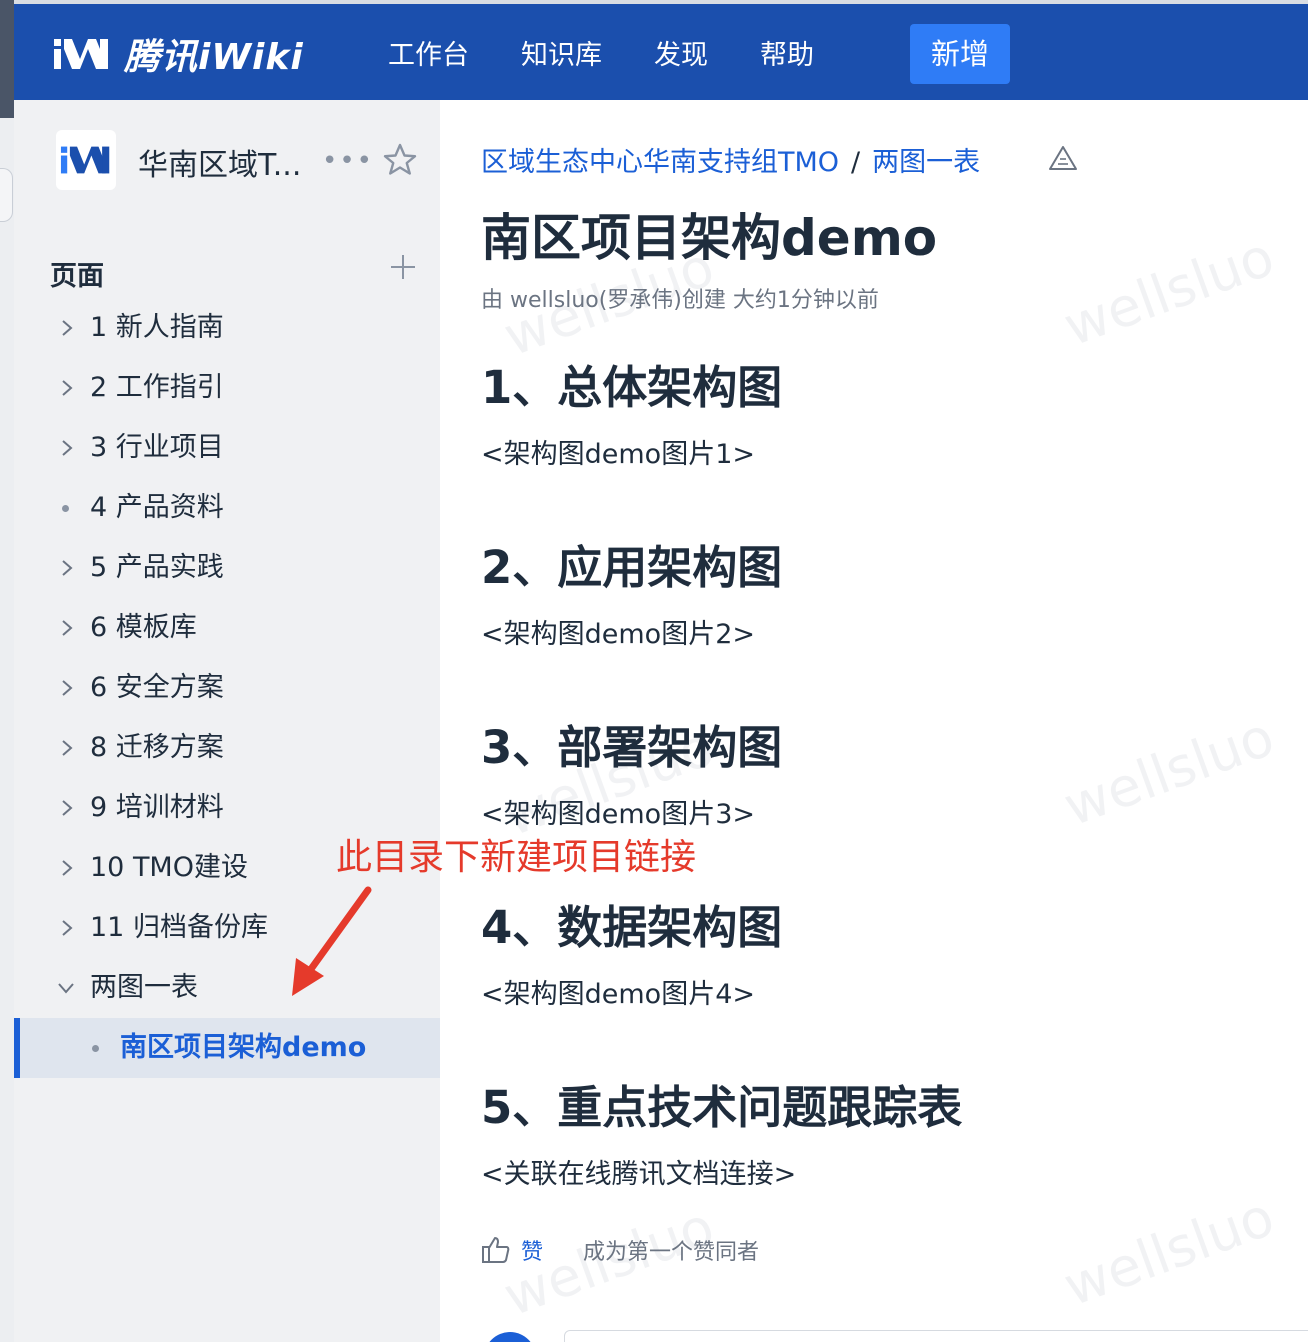 The image size is (1308, 1342). What do you see at coordinates (66, 988) in the screenshot?
I see `chevron-down-icon` at bounding box center [66, 988].